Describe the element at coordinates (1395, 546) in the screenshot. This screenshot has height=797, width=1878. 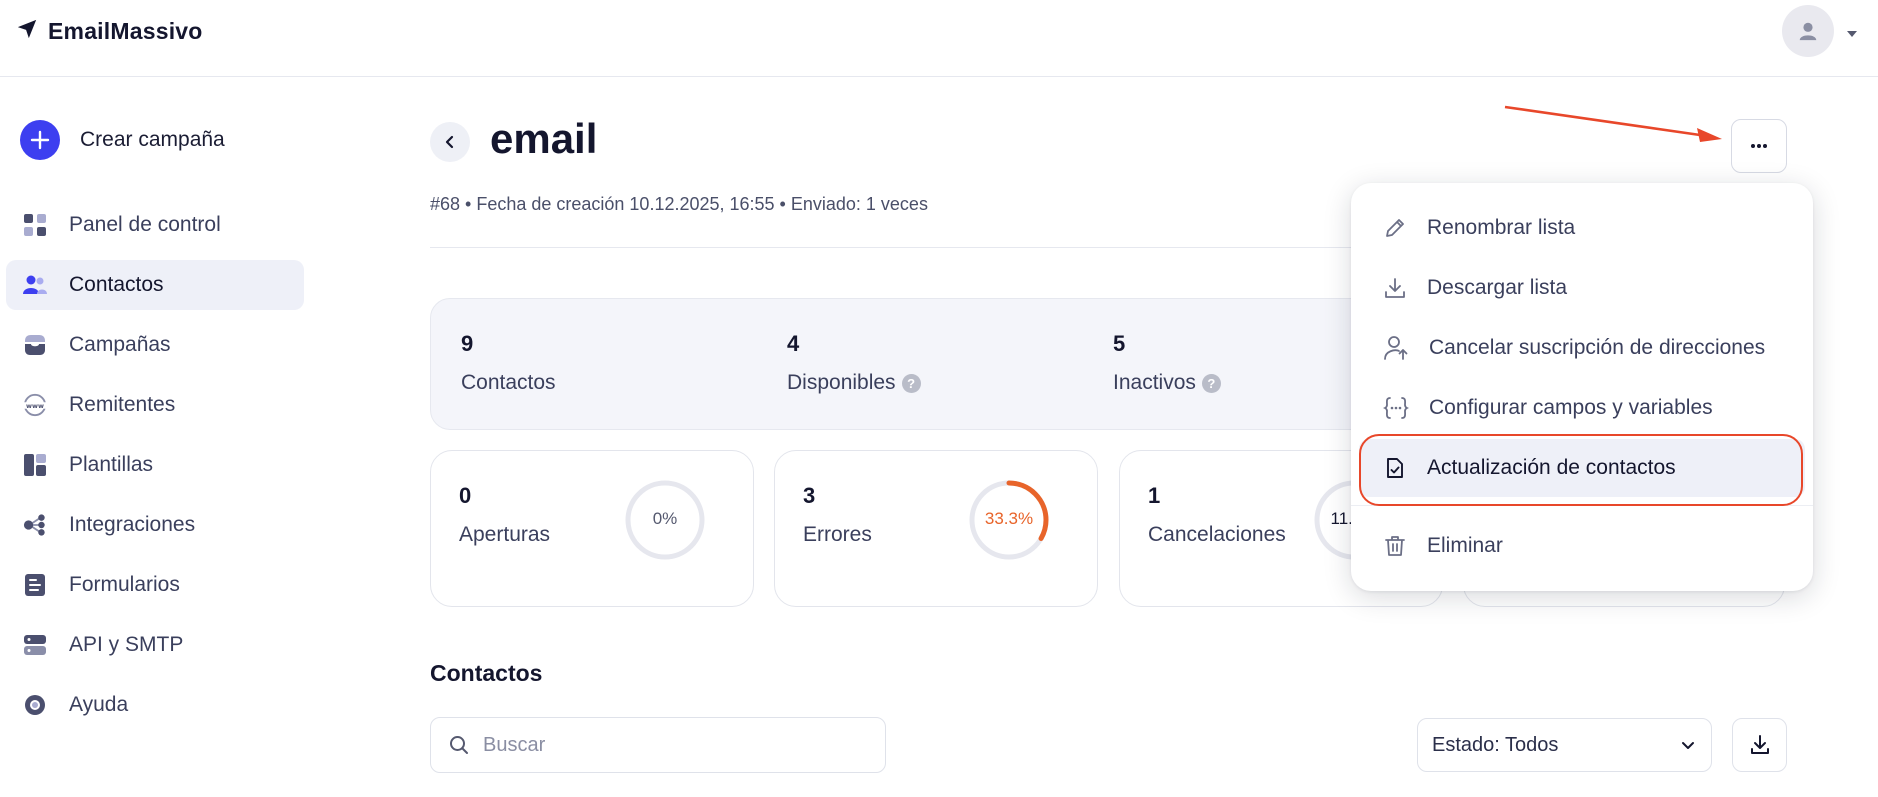
I see `trash-icon` at that location.